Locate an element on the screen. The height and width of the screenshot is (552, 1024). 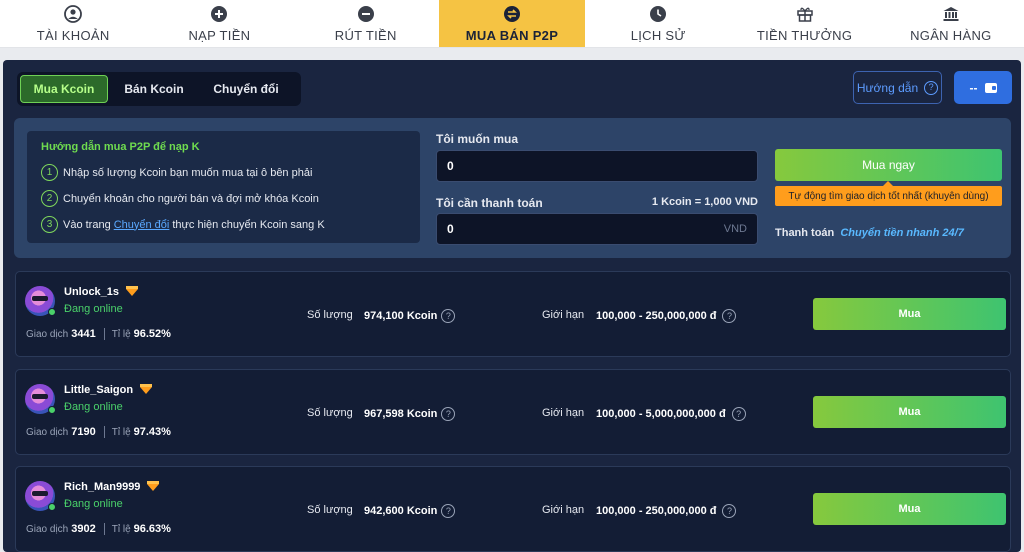
payment-value: Chuyển tiền nhanh 24/7 is located at coordinates (902, 233).